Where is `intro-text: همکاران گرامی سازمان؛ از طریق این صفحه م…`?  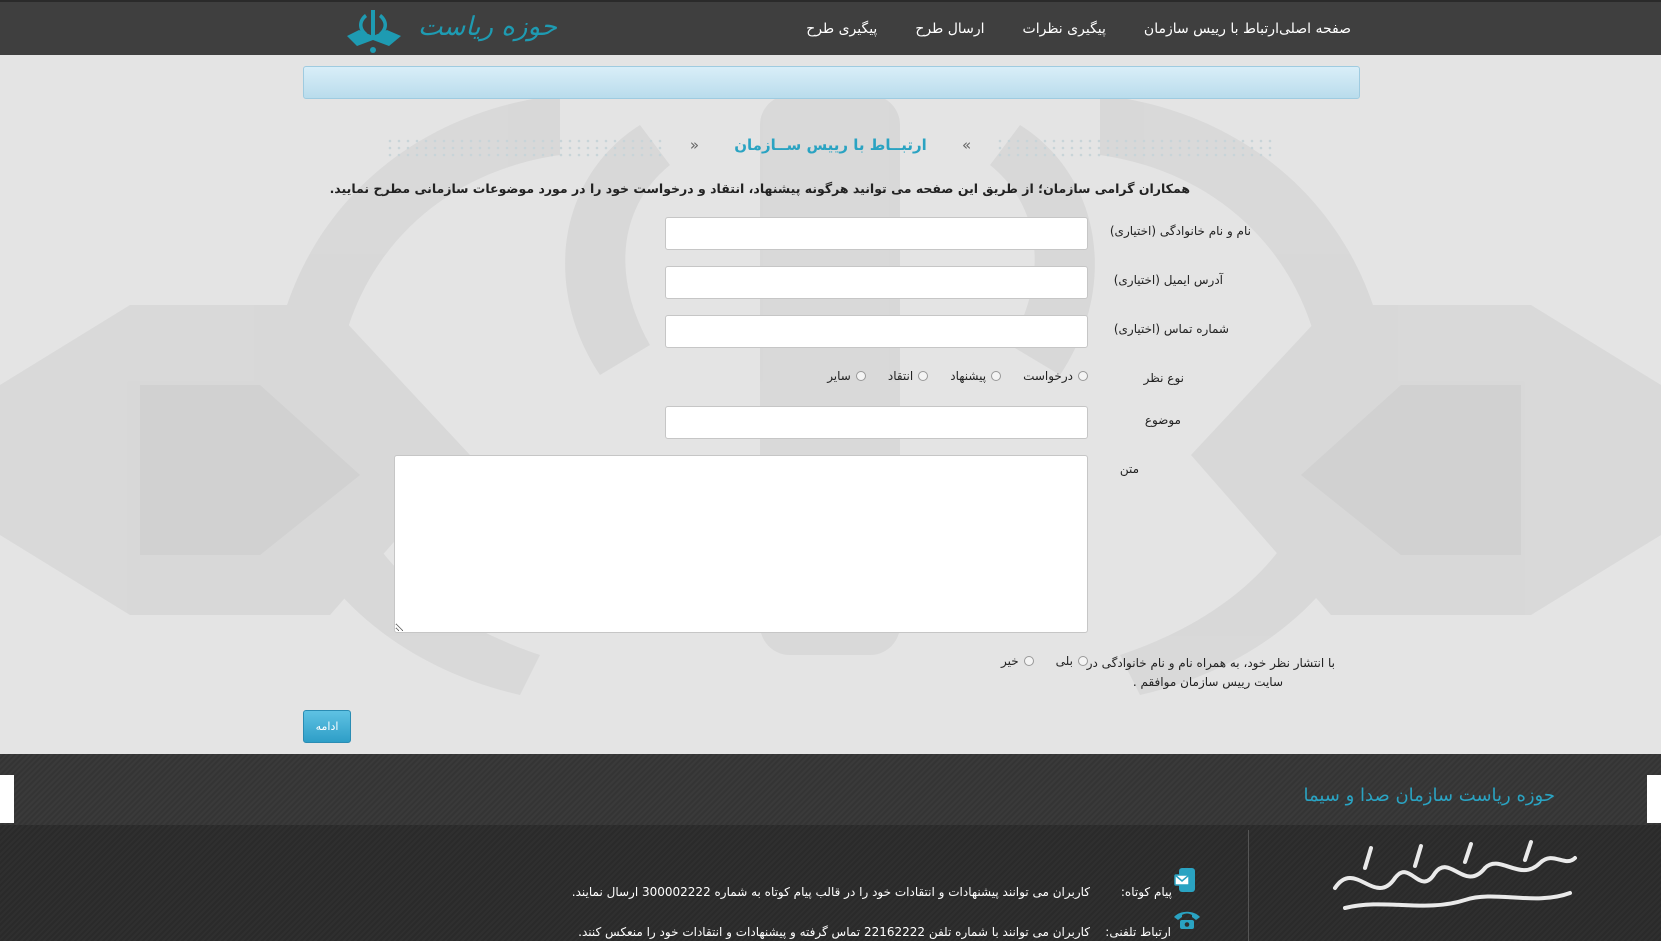
intro-text: همکاران گرامی سازمان؛ از طریق این صفحه م… is located at coordinates (759, 188).